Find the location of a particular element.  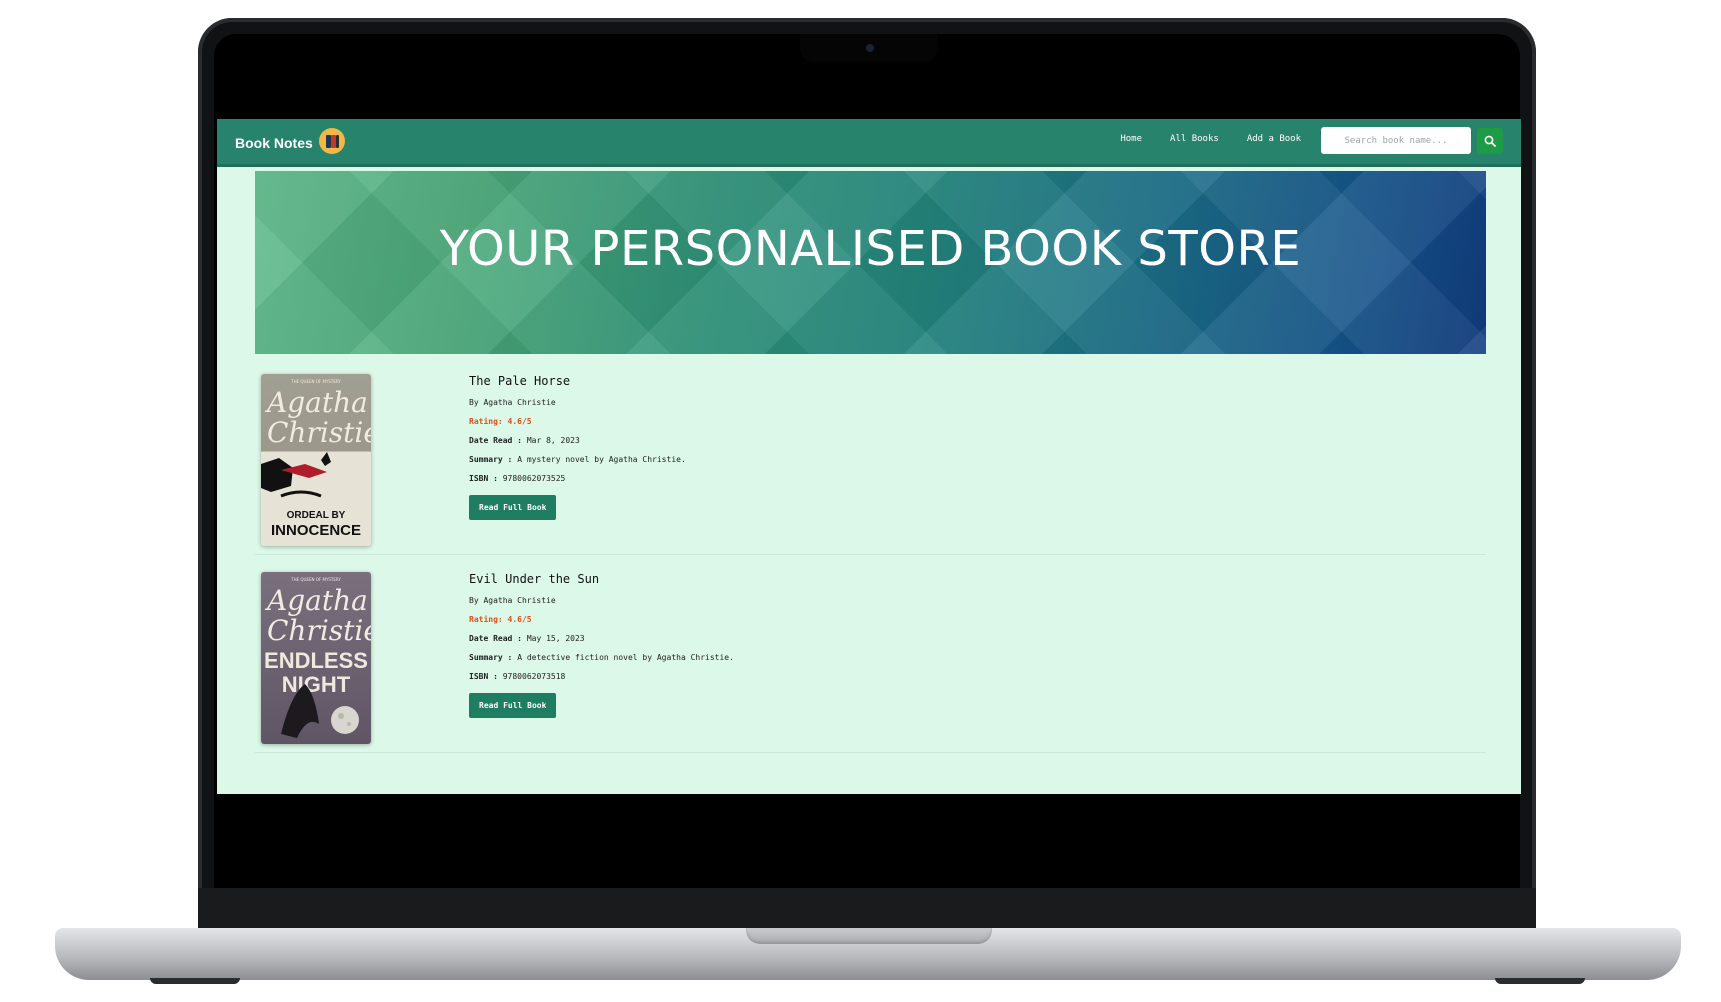

book-title: The Pale Horse is located at coordinates (520, 381).